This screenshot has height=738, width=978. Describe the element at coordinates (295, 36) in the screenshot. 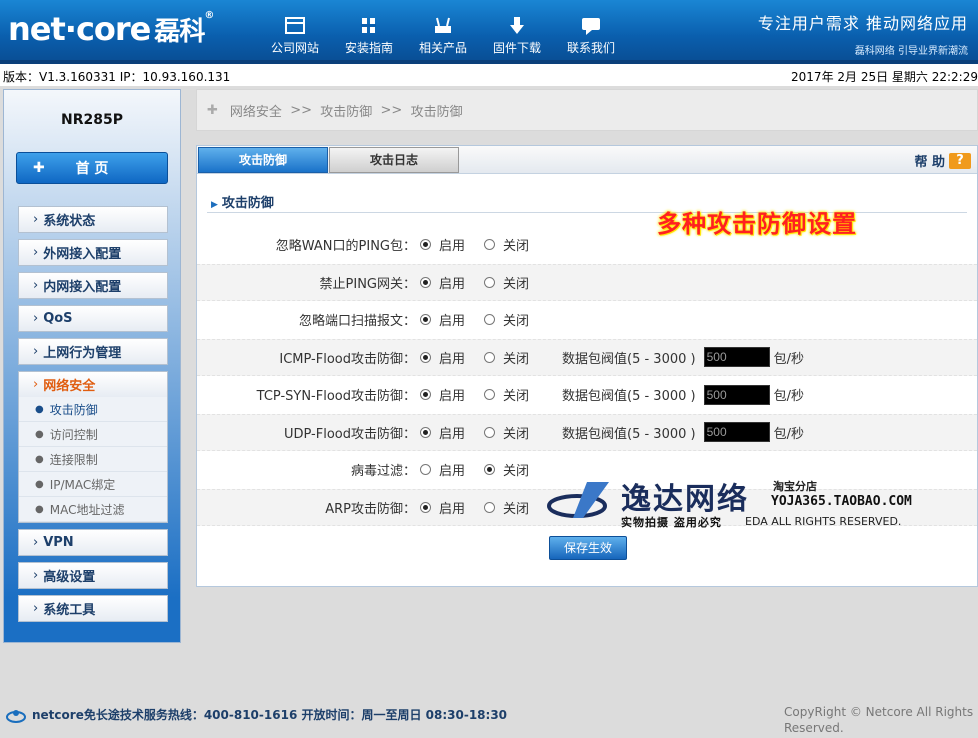

I see `nav-company-website: 公司网站` at that location.